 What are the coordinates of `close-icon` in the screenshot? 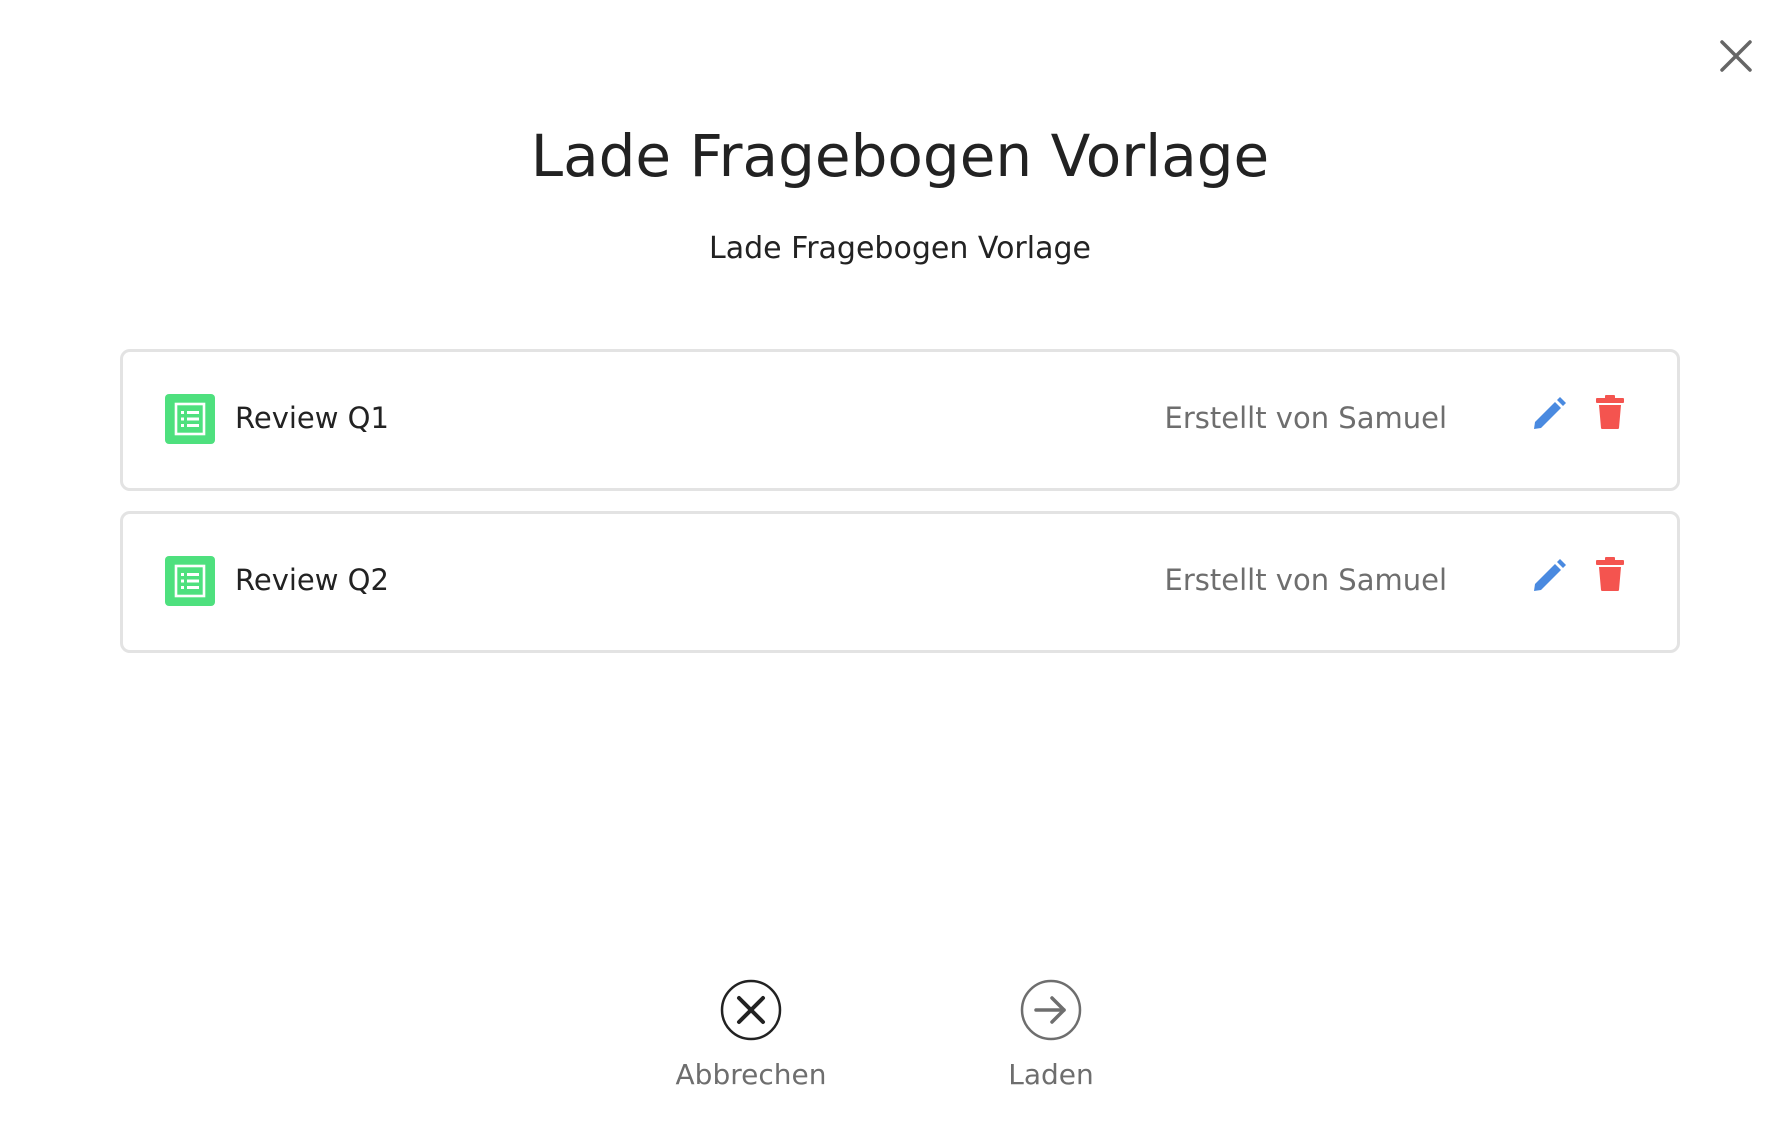 It's located at (1736, 56).